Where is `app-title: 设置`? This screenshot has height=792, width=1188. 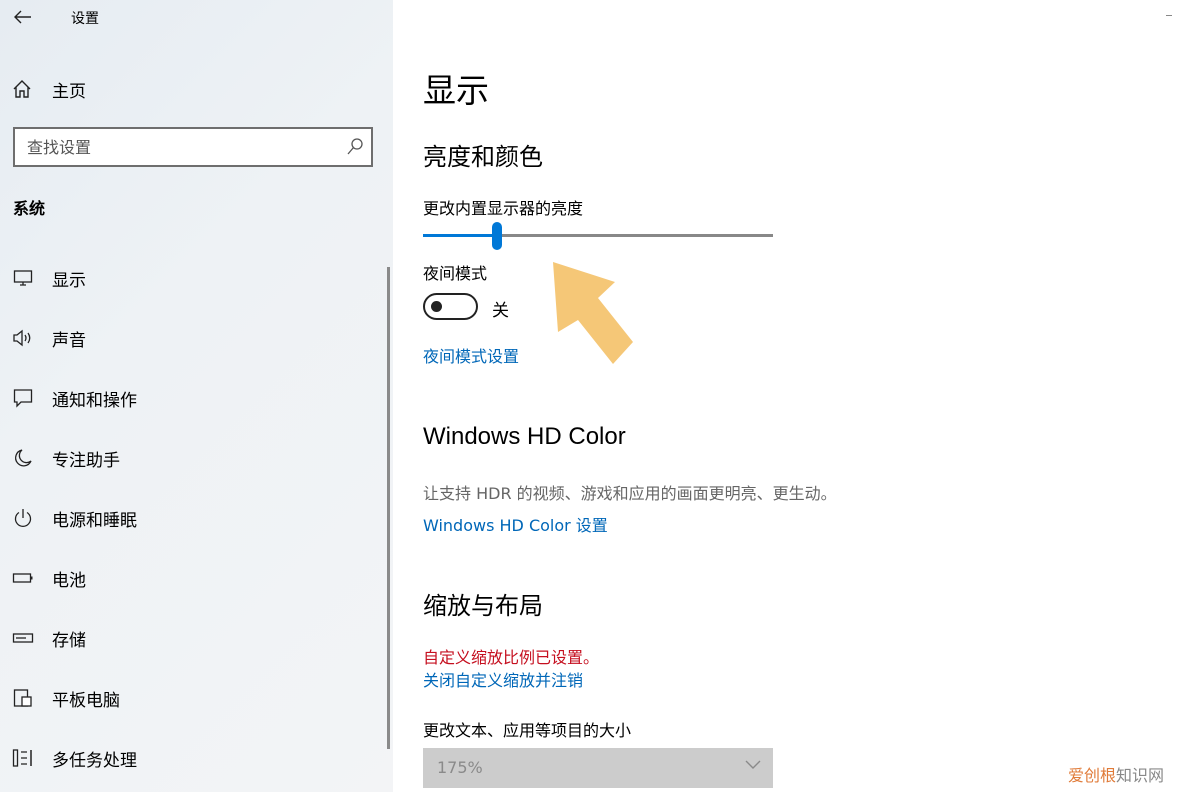
app-title: 设置 is located at coordinates (85, 19).